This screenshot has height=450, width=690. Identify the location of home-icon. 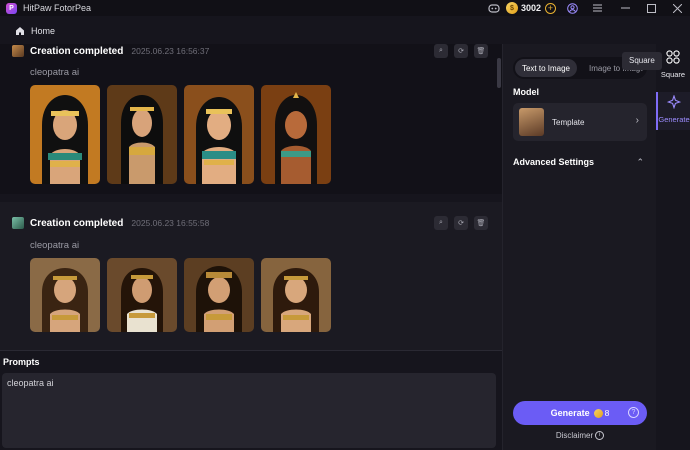
(20, 31).